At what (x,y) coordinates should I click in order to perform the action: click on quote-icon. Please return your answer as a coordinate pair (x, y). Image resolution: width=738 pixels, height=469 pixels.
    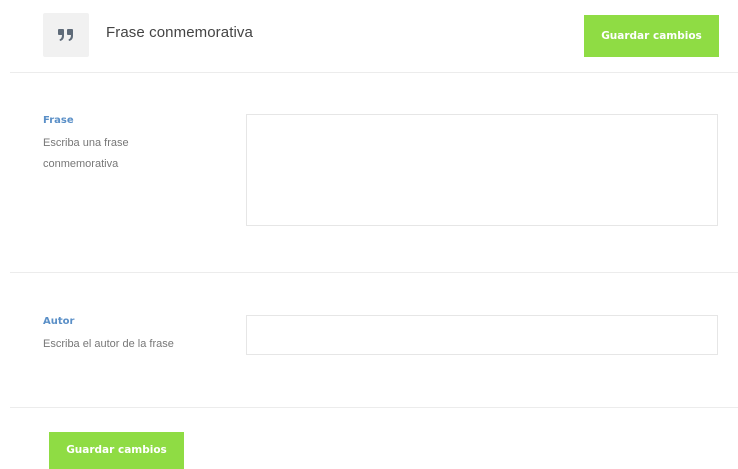
    Looking at the image, I should click on (66, 35).